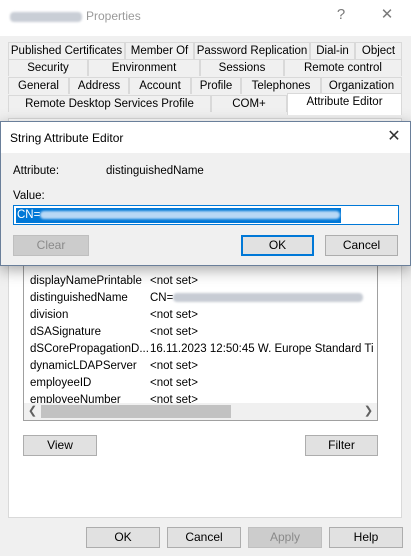 The height and width of the screenshot is (556, 411). What do you see at coordinates (66, 50) in the screenshot?
I see `tab-published-certificates: Published Certificates` at bounding box center [66, 50].